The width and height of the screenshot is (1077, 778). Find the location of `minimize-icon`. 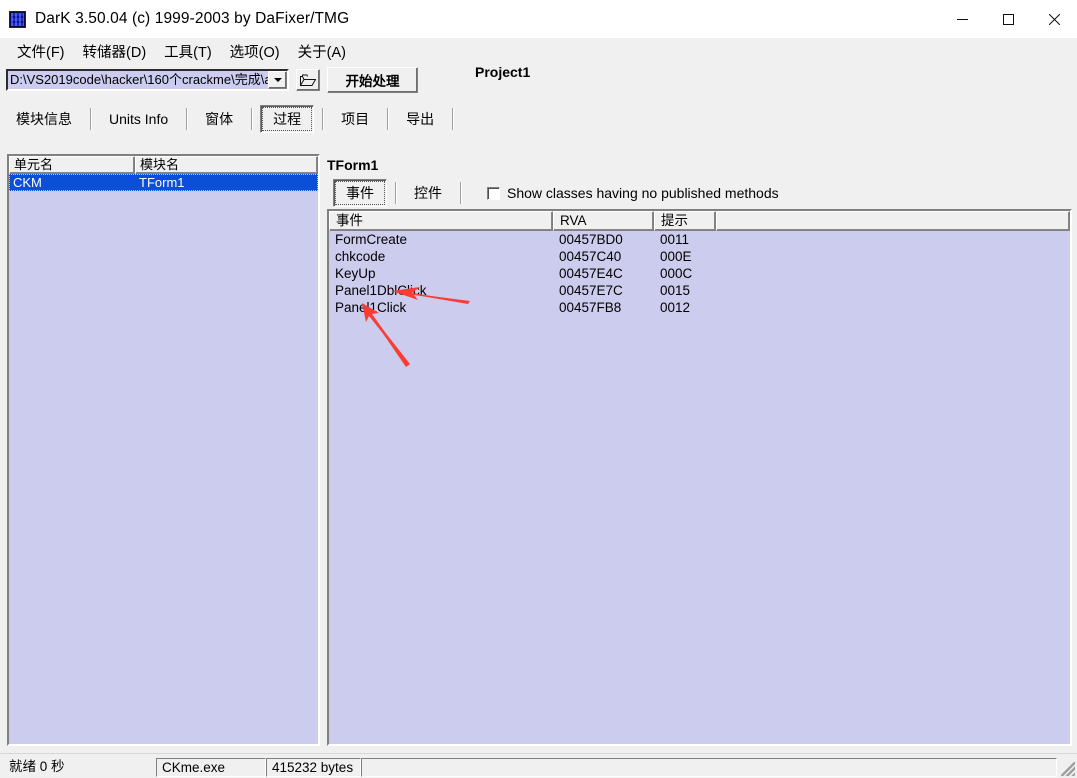

minimize-icon is located at coordinates (962, 19).